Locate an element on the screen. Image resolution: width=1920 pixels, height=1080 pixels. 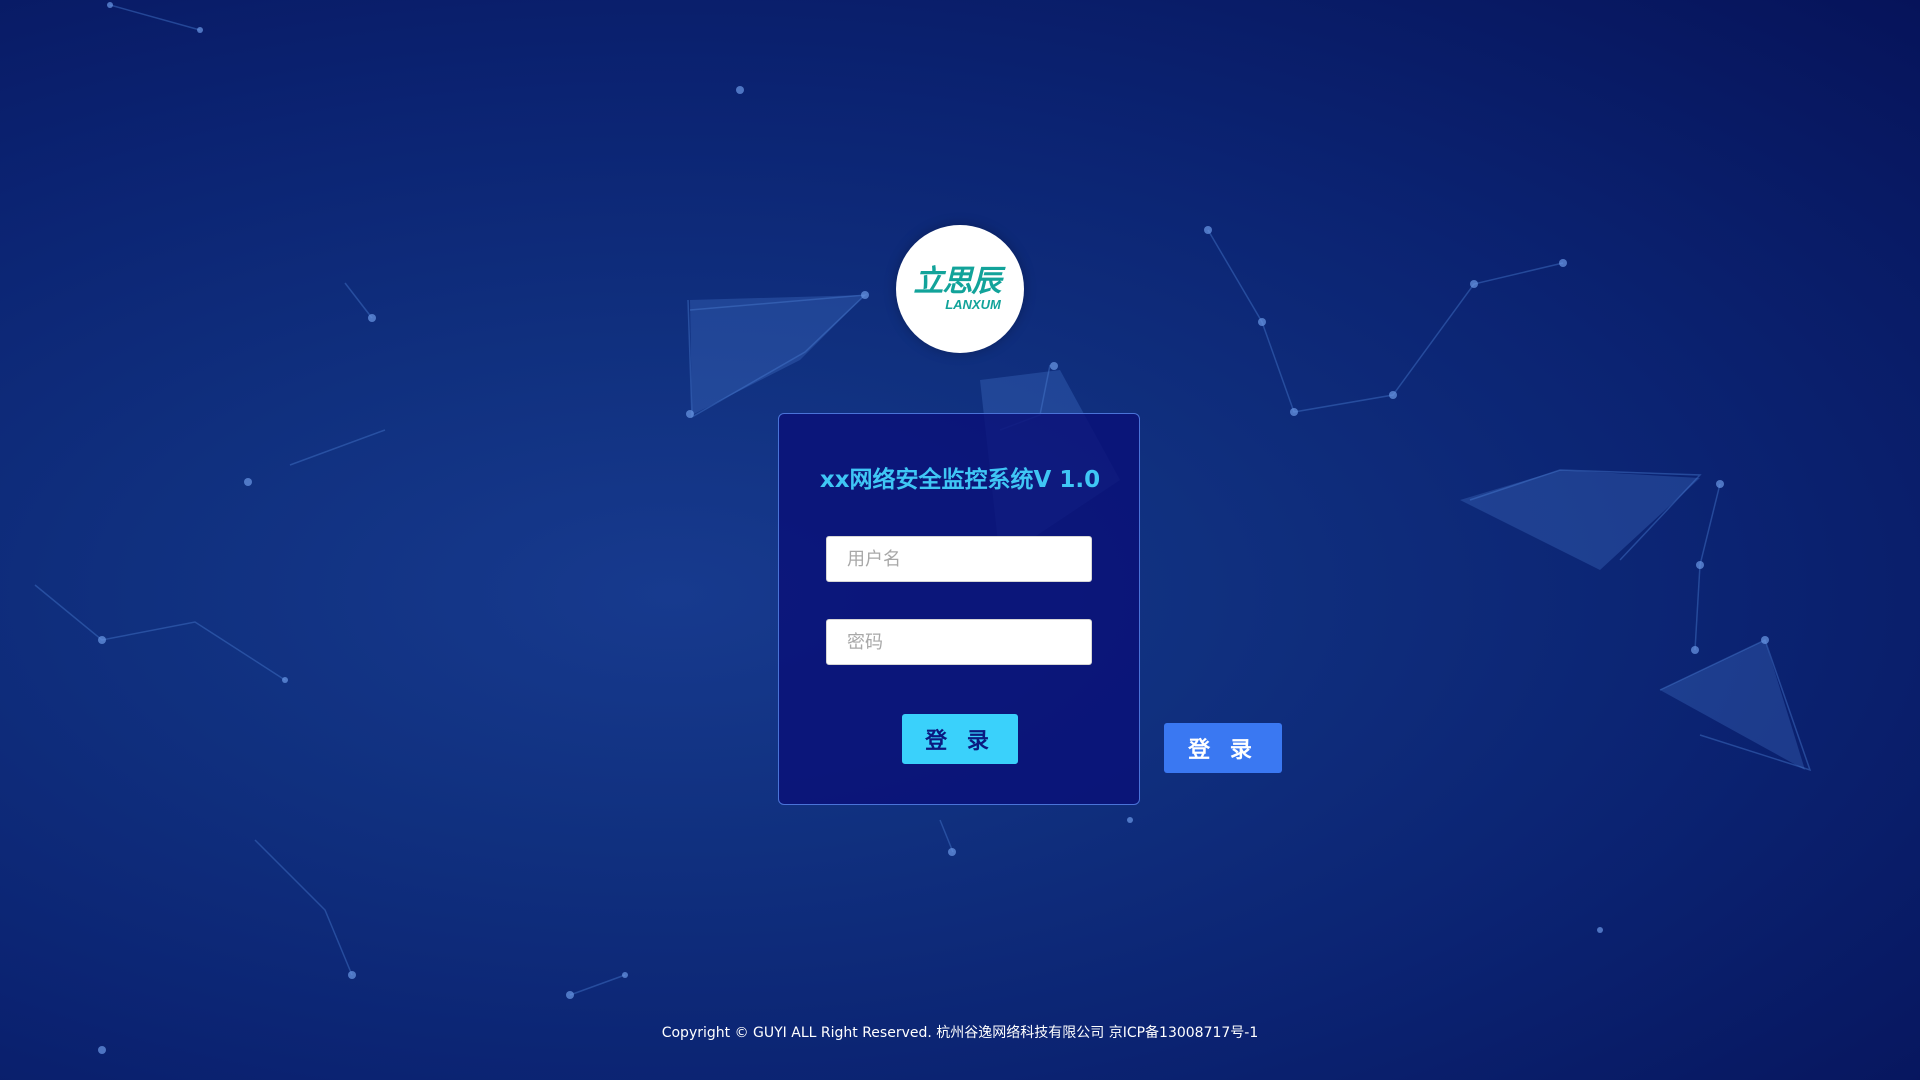
logo-chinese-text: 立思辰 is located at coordinates (957, 281).